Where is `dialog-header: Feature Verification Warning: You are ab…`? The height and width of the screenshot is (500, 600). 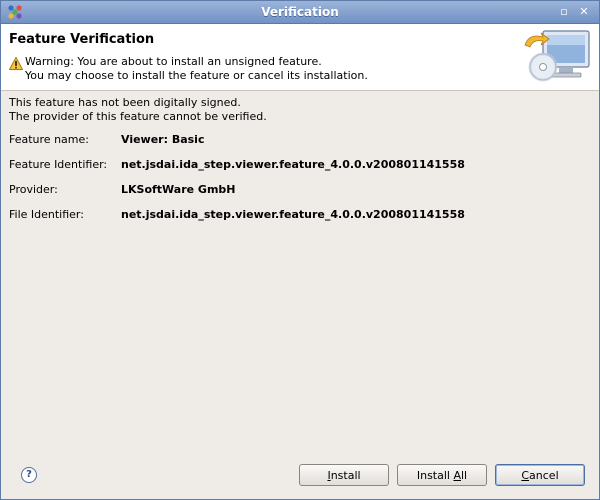 dialog-header: Feature Verification Warning: You are ab… is located at coordinates (300, 57).